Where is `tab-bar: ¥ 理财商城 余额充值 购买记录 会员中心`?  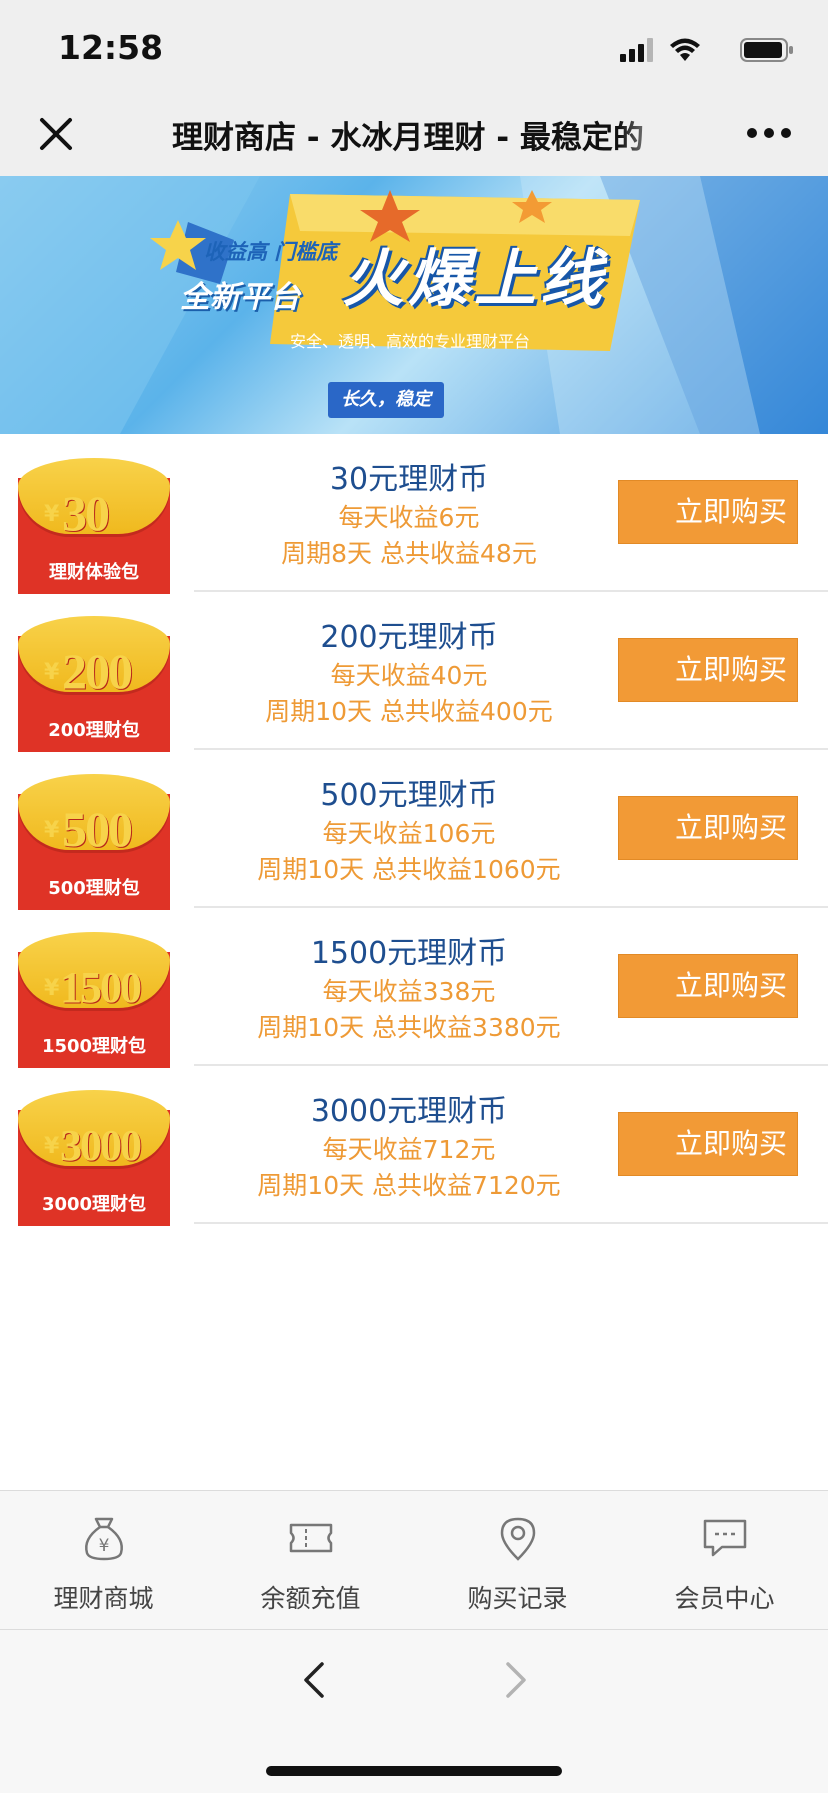
tab-bar: ¥ 理财商城 余额充值 购买记录 会员中心 is located at coordinates (414, 1559).